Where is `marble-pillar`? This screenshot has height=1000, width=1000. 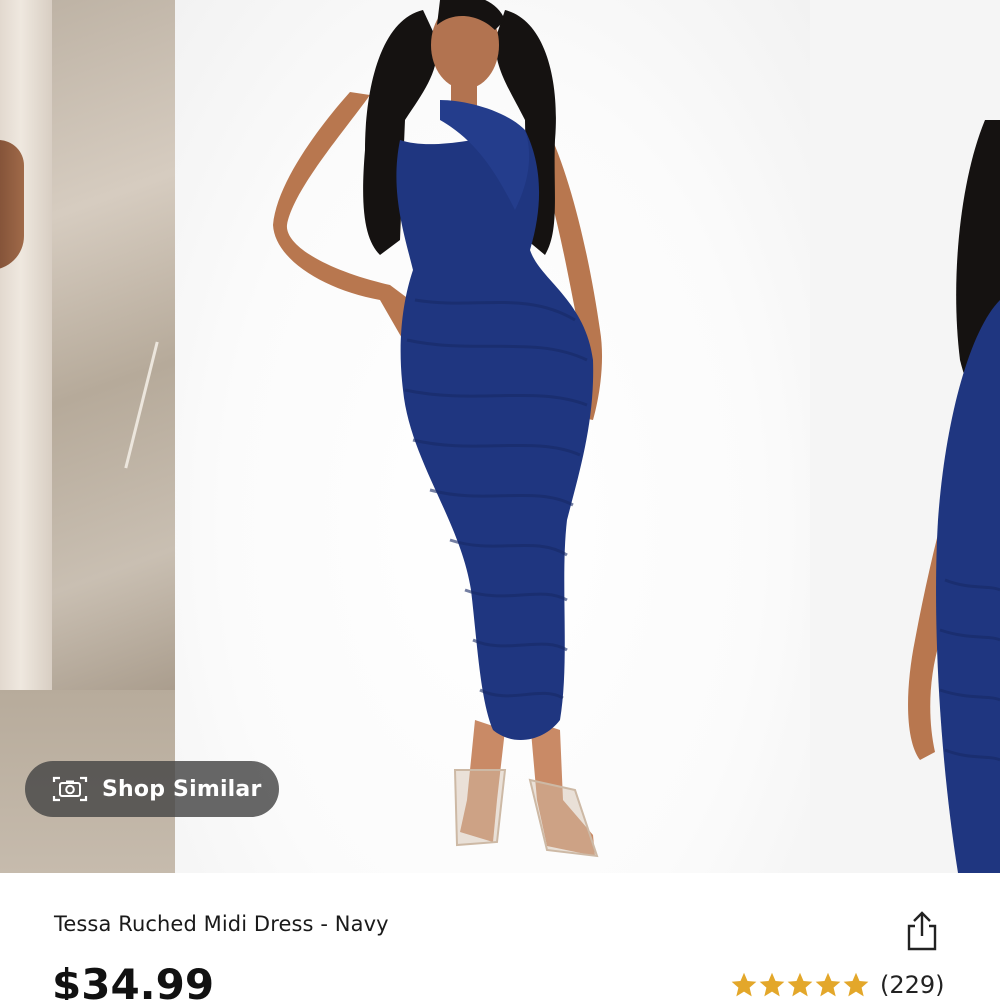
marble-pillar is located at coordinates (26, 345).